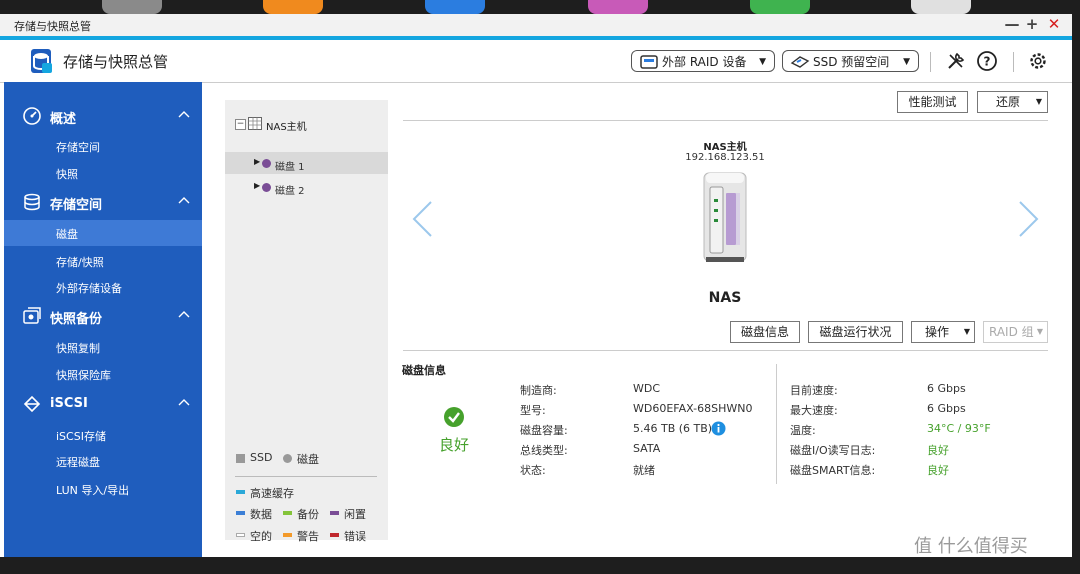 This screenshot has height=574, width=1080. Describe the element at coordinates (971, 546) in the screenshot. I see `watermark: 值 什么值得买` at that location.